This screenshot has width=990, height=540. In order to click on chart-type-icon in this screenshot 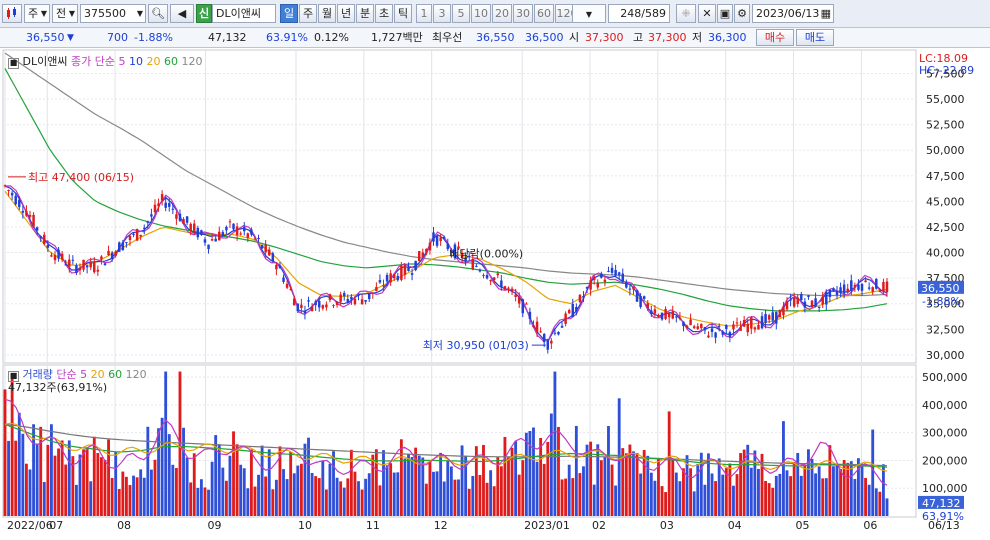, I will do `click(12, 13)`.